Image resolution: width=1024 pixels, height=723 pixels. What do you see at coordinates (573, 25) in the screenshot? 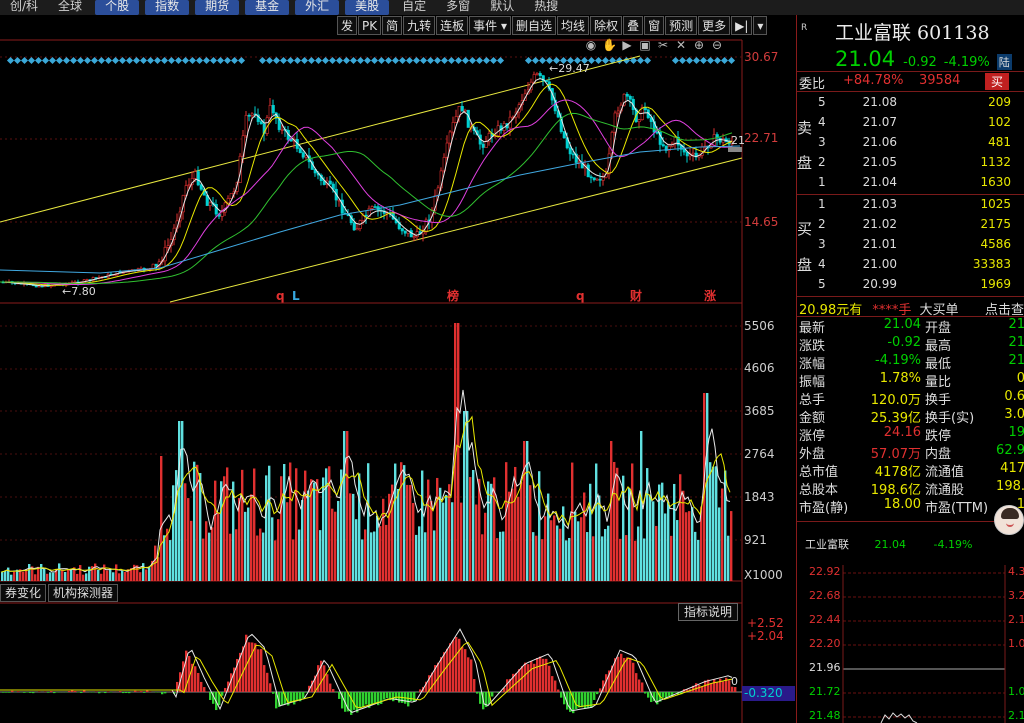
I see `toolbar-button-7: 均线` at bounding box center [573, 25].